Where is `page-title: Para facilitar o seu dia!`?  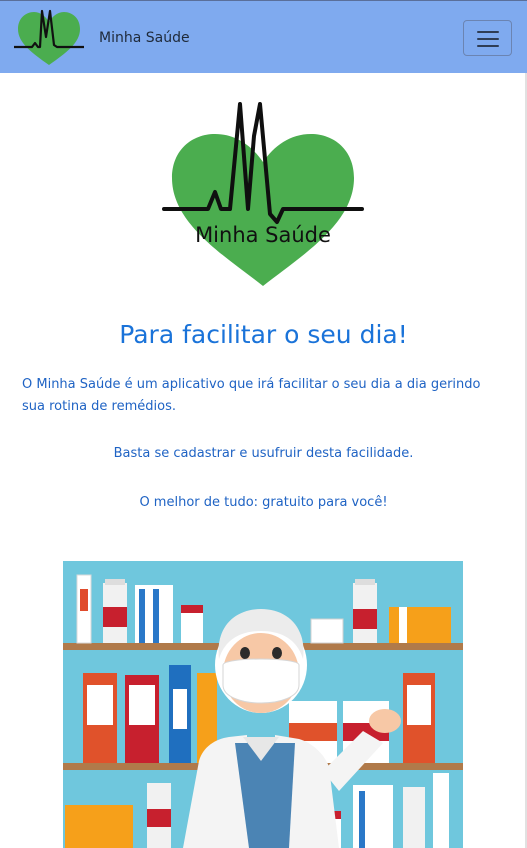
page-title: Para facilitar o seu dia! is located at coordinates (263, 334).